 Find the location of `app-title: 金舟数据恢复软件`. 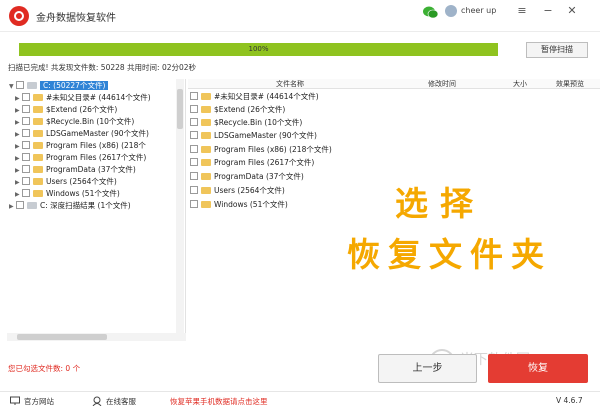

app-title: 金舟数据恢复软件 is located at coordinates (76, 18).